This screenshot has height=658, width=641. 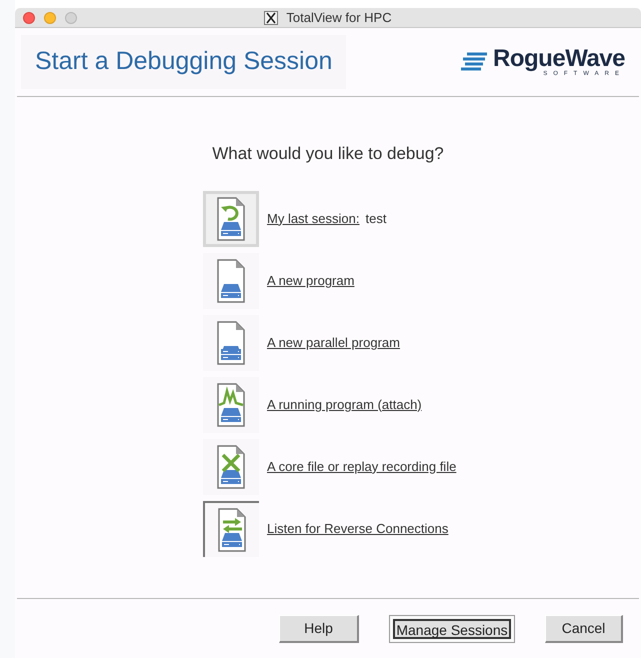 I want to click on dialog-button: Manage Sessions, so click(x=452, y=628).